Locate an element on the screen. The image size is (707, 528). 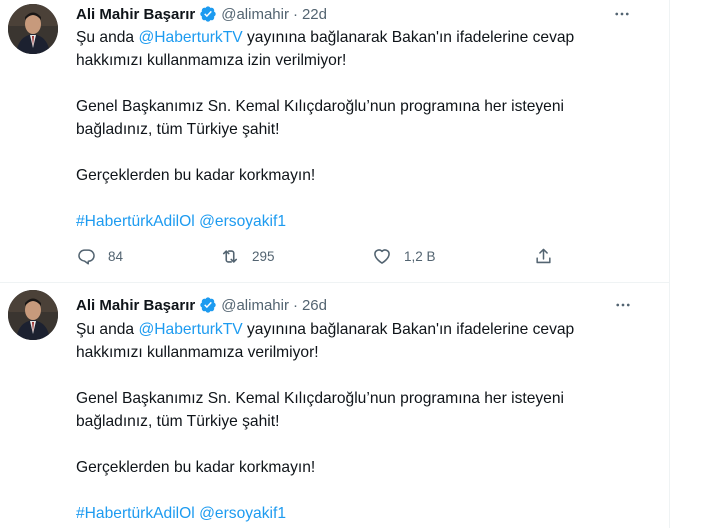
tweet-line: hakkımızı kullanmamıza verilmiyor! is located at coordinates (197, 352).